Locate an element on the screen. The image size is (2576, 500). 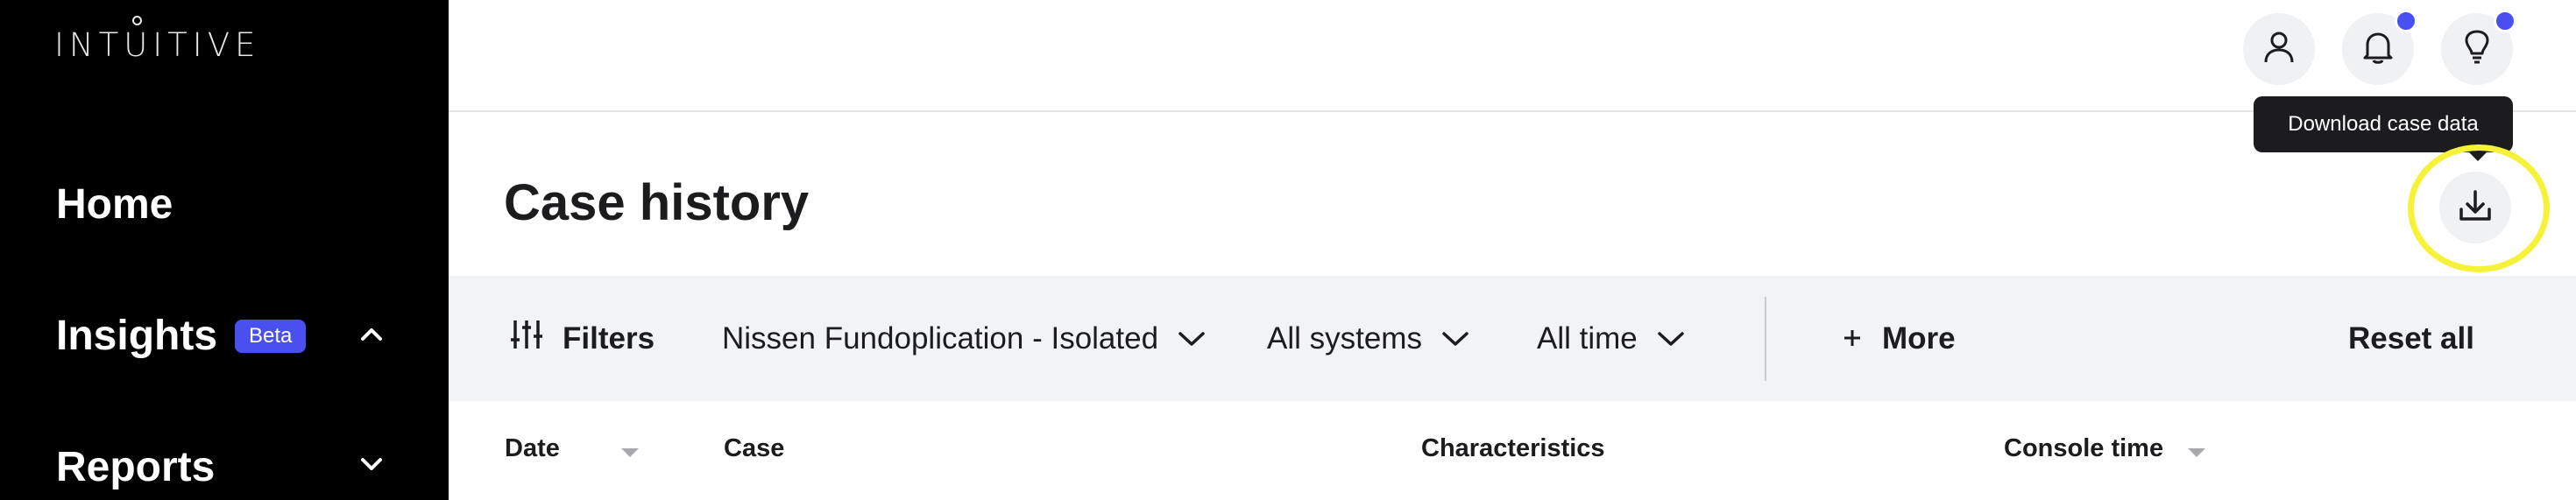
column-header-label: Characteristics is located at coordinates (1513, 448).